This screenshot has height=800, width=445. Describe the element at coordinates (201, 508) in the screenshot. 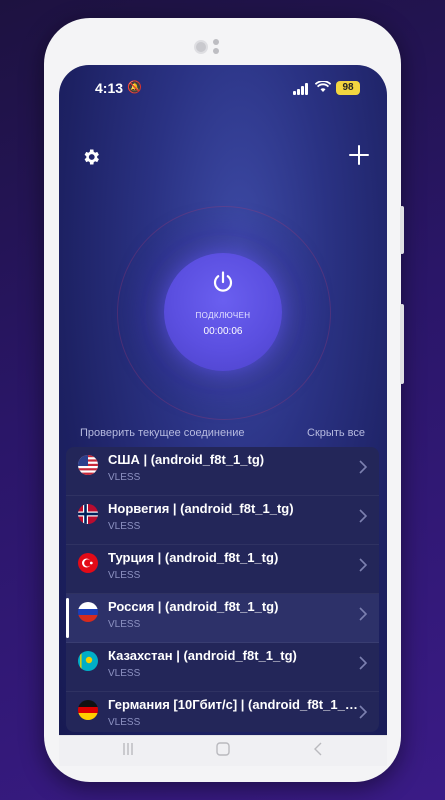

I see `server-name: Норвегия | (android_f8t_1_tg)` at that location.